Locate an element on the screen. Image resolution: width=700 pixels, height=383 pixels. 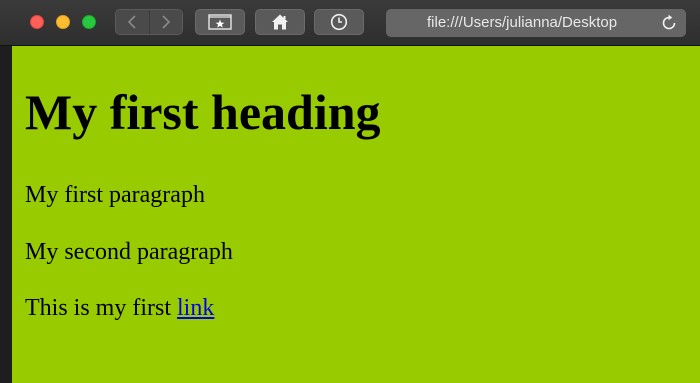
browser-toolbar: file:///Users/julianna/Desktop is located at coordinates (350, 23).